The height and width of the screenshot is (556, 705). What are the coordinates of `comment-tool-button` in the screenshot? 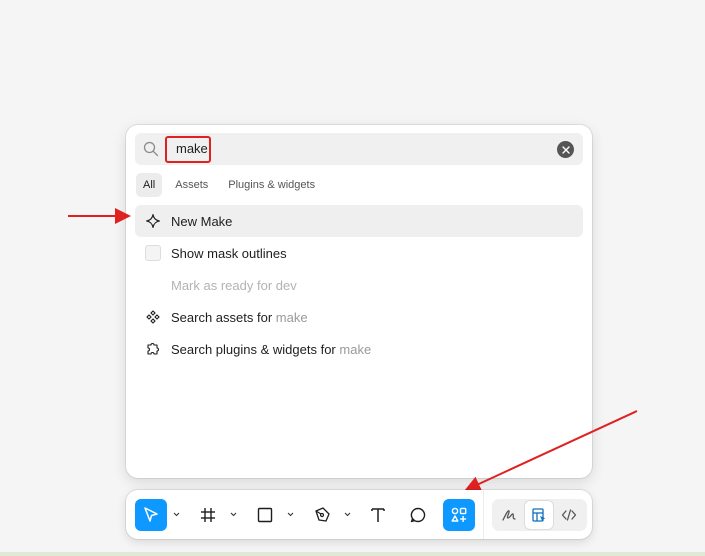 It's located at (418, 515).